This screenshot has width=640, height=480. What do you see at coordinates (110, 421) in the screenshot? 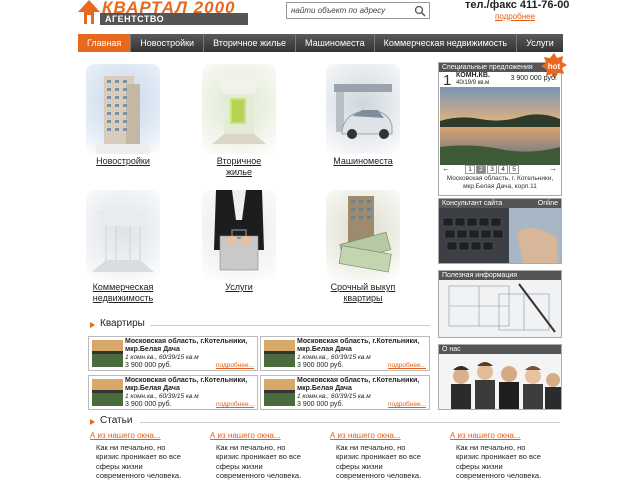
I see `articles-heading: Статьи` at bounding box center [110, 421].